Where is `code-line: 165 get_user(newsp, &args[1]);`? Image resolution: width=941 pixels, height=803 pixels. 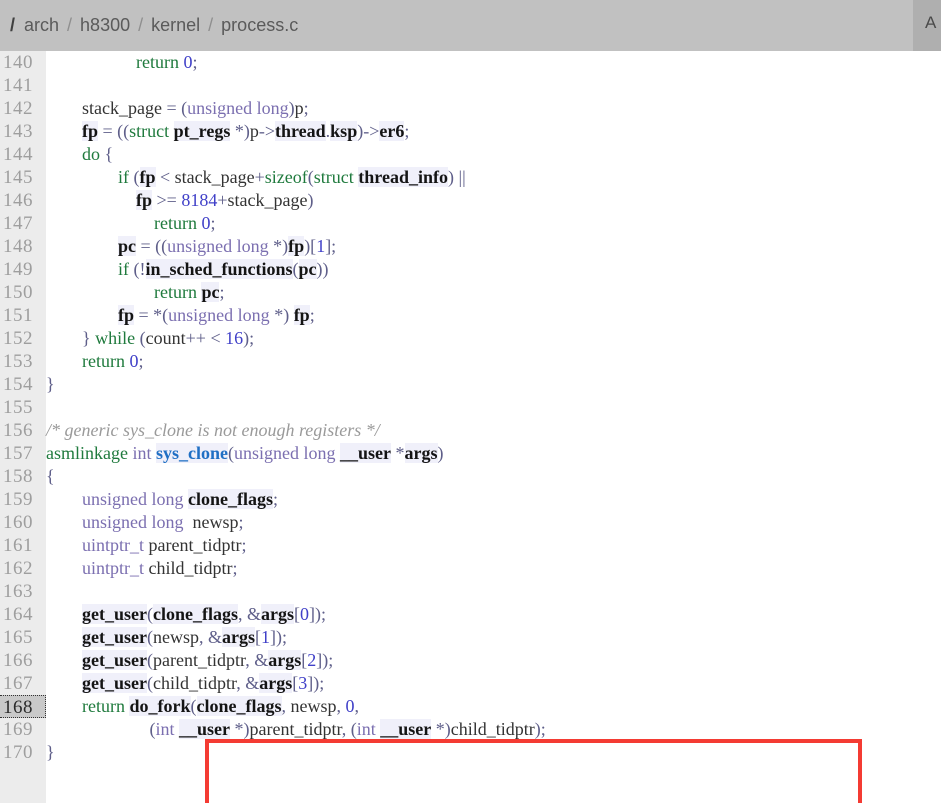 code-line: 165 get_user(newsp, &args[1]); is located at coordinates (470, 637).